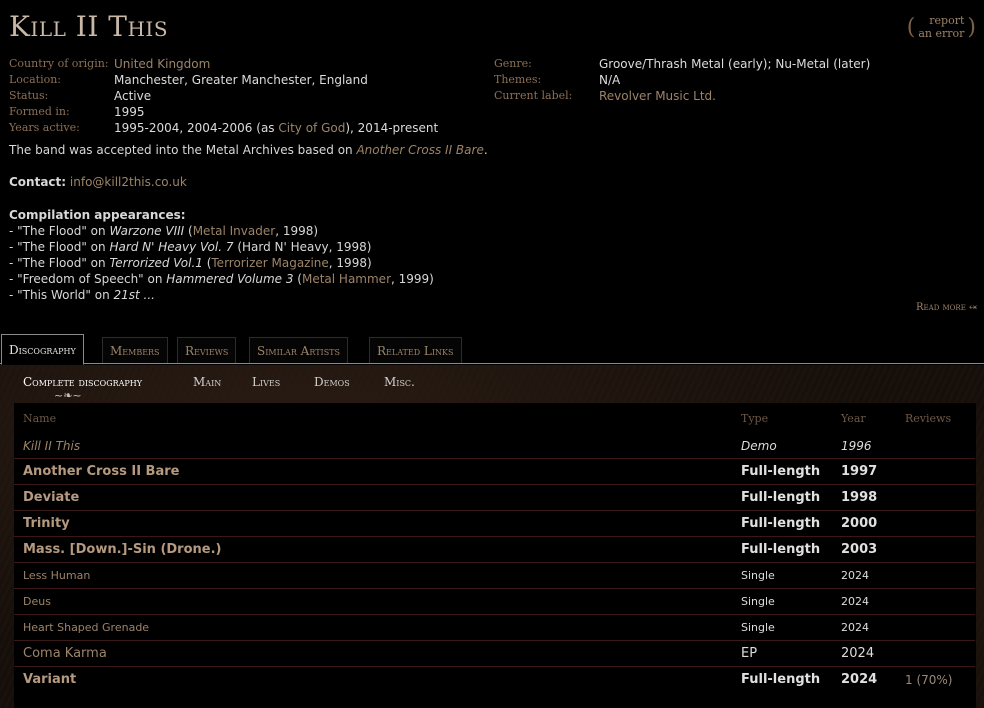 This screenshot has height=708, width=984. Describe the element at coordinates (44, 127) in the screenshot. I see `stat-label: Years active:` at that location.